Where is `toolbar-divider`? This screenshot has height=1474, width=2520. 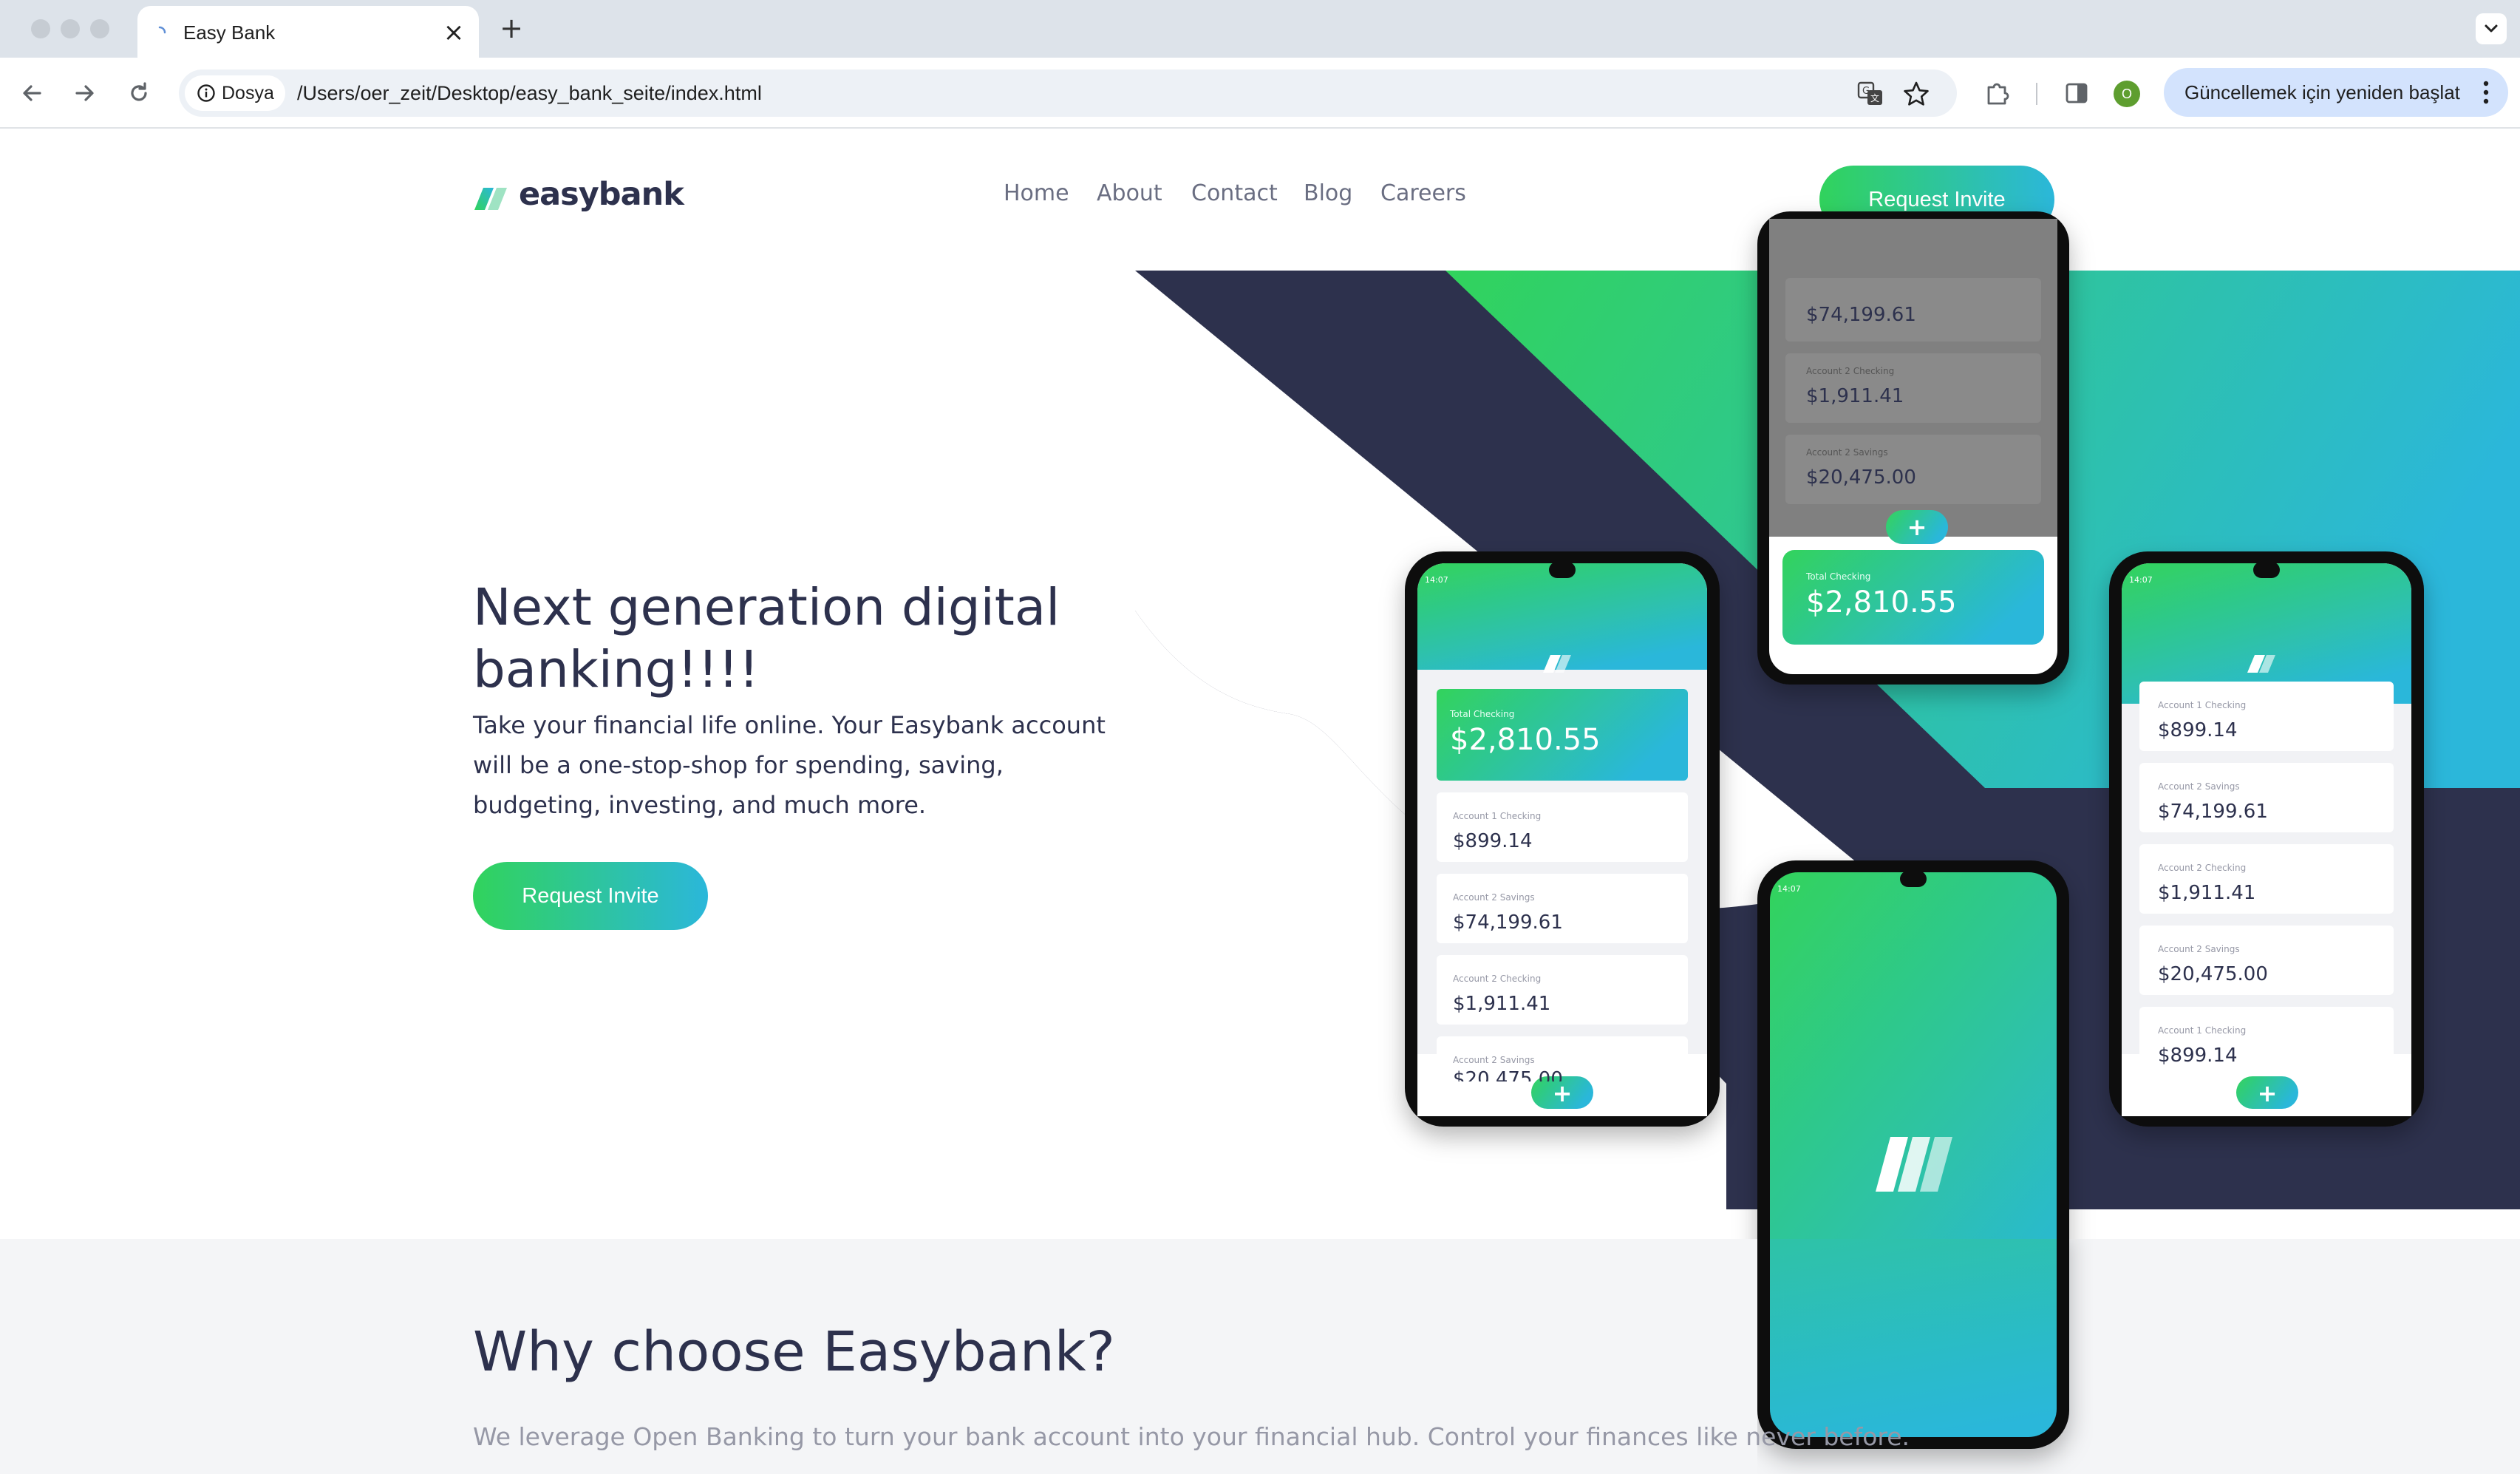
toolbar-divider is located at coordinates (2037, 94).